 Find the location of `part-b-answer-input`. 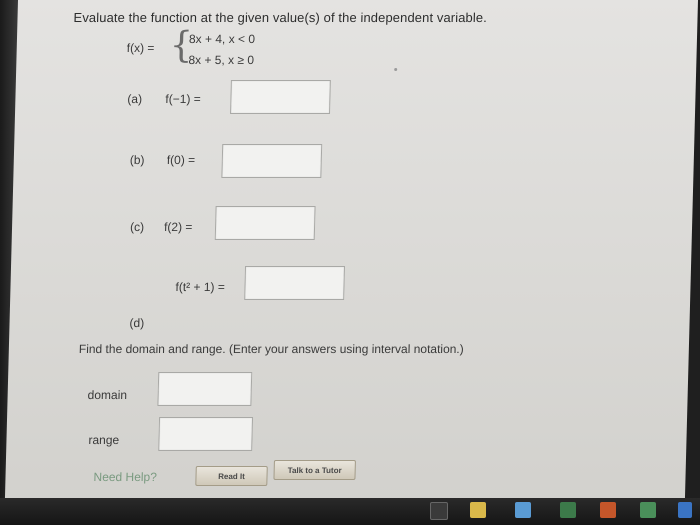

part-b-answer-input is located at coordinates (272, 161).